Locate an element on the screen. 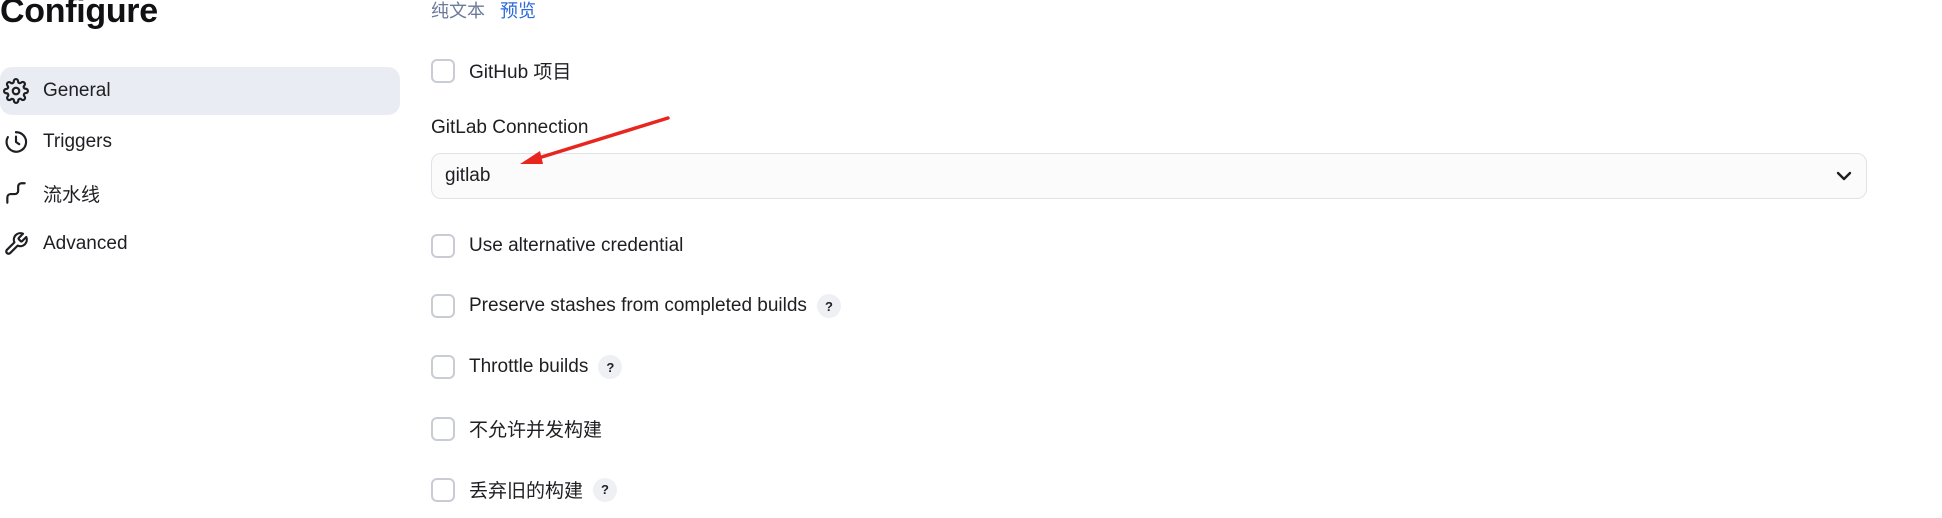 The width and height of the screenshot is (1942, 518). discard-old-builds-label: 丢弃旧的构建 is located at coordinates (526, 491).